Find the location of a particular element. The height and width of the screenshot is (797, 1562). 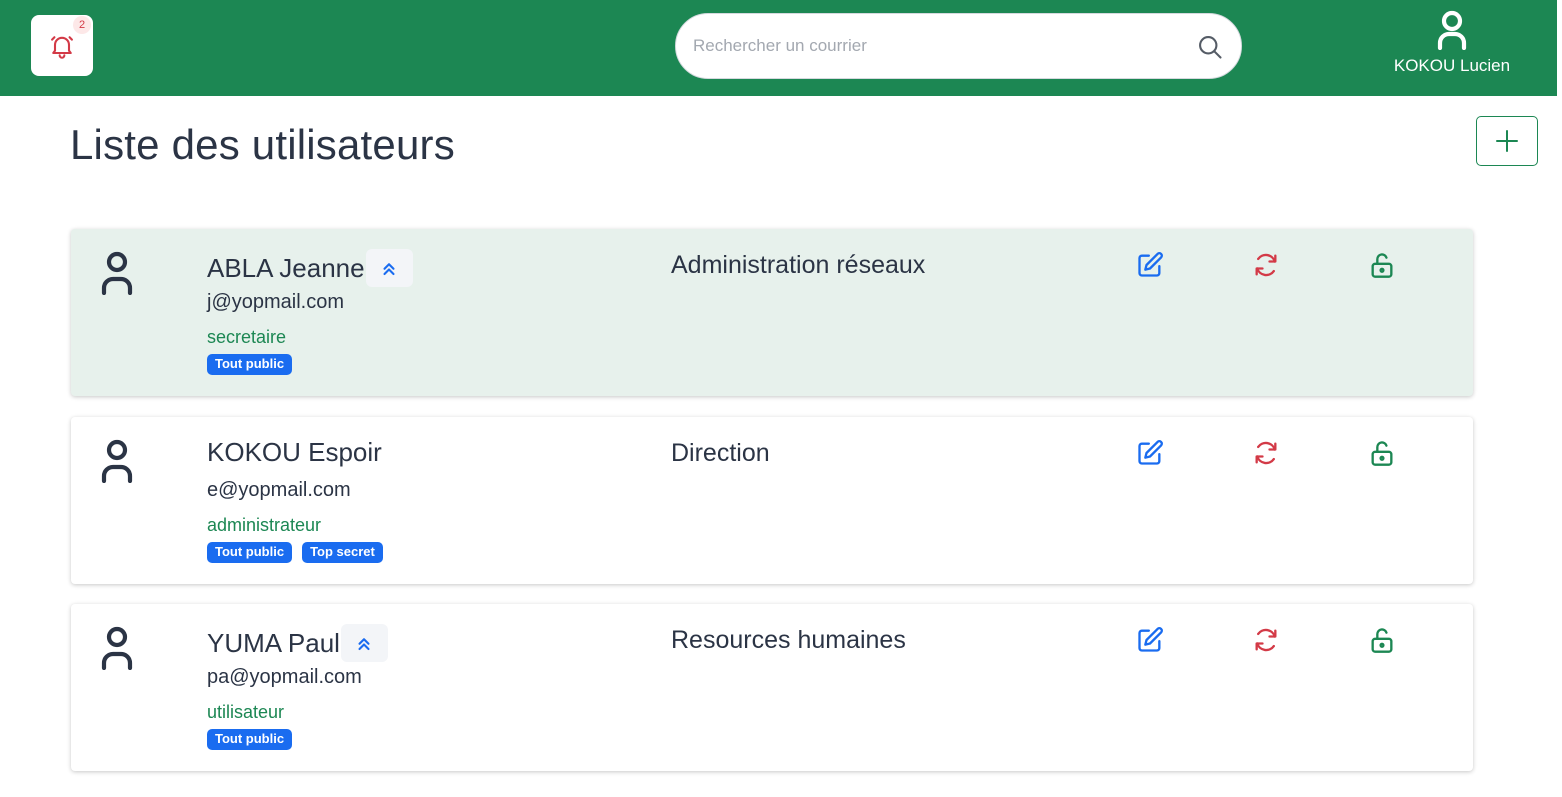

user-name: KOKOU Espoir is located at coordinates (294, 452).